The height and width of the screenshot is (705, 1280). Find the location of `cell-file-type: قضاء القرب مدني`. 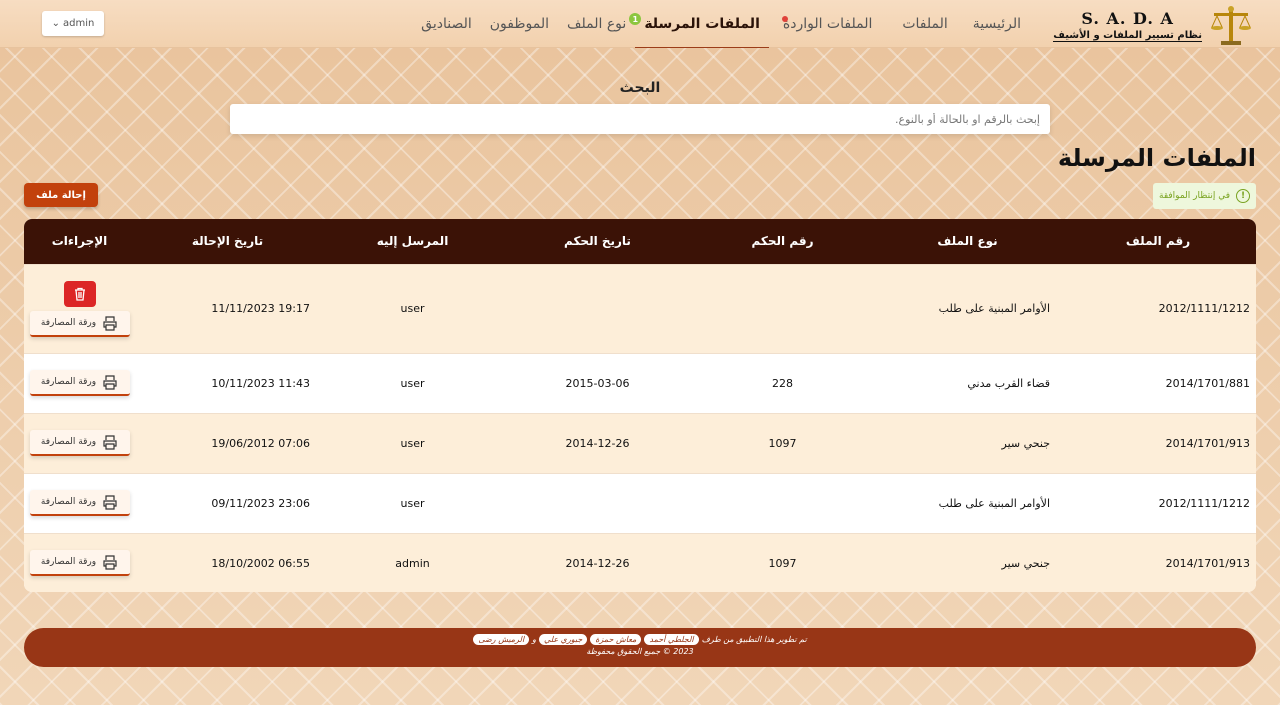

cell-file-type: قضاء القرب مدني is located at coordinates (1008, 383).